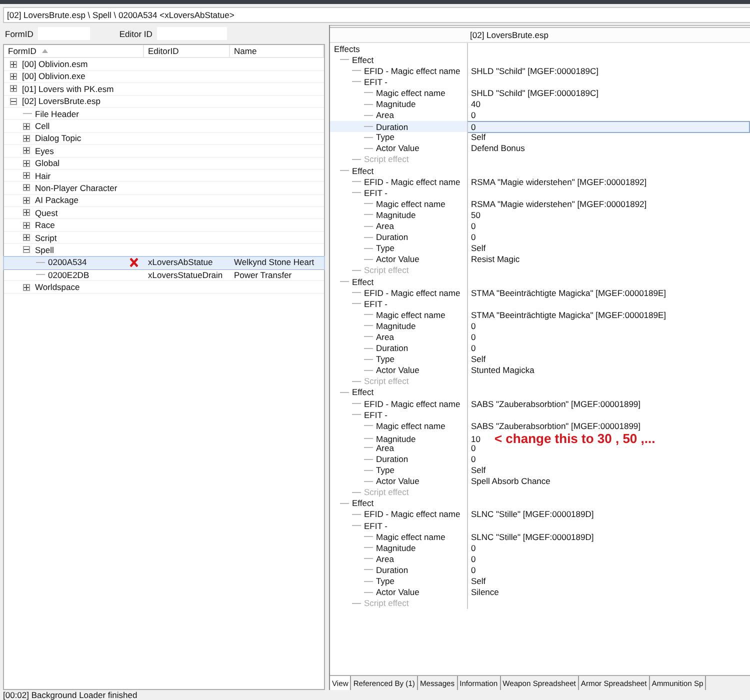 The image size is (750, 700). Describe the element at coordinates (164, 213) in the screenshot. I see `tree-row: Quest` at that location.